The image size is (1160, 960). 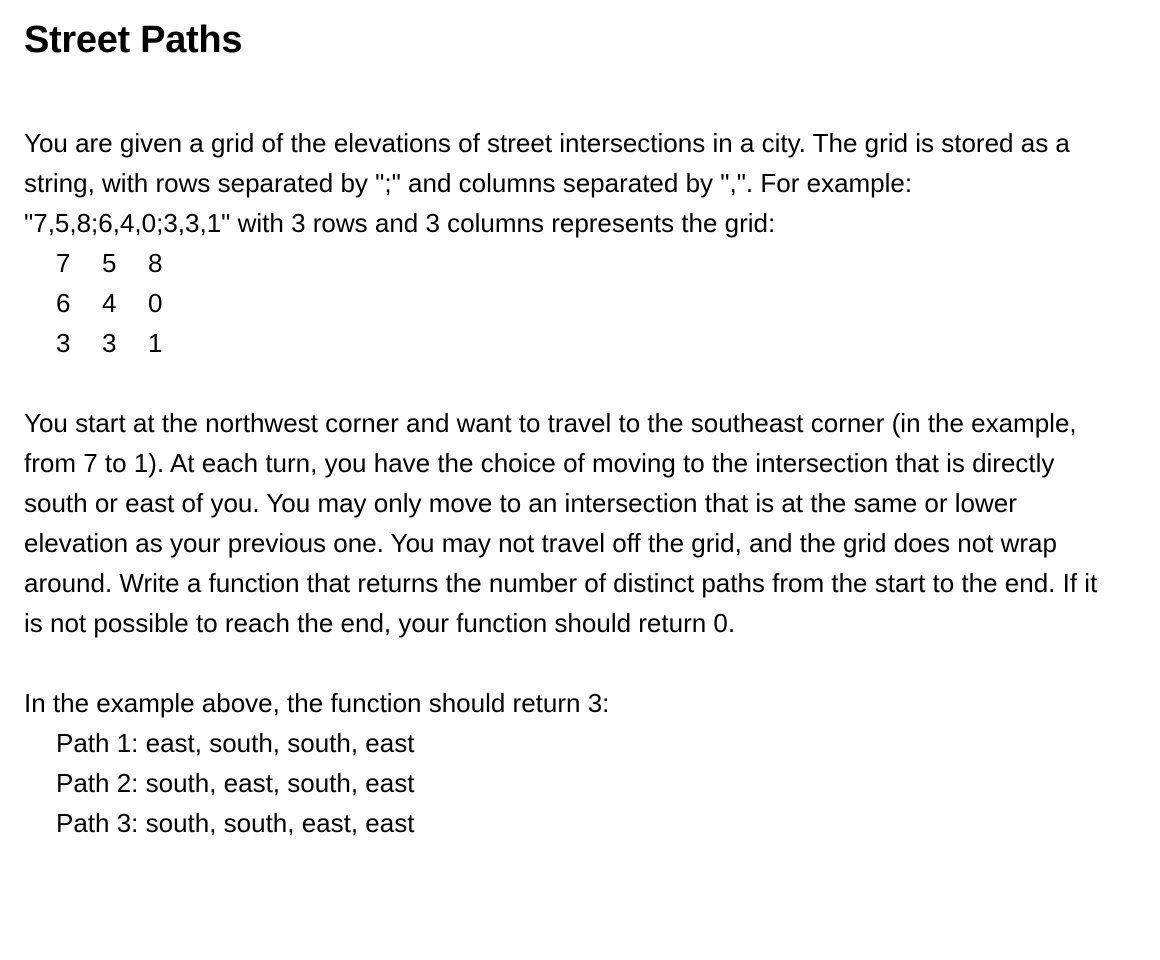 I want to click on grid-row: 7 5 8, so click(x=596, y=263).